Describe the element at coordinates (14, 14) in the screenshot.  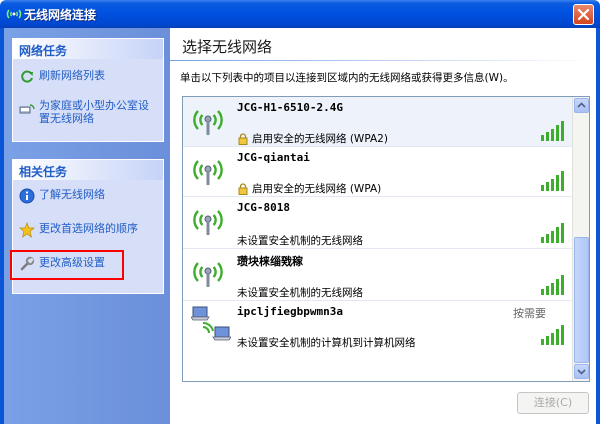
I see `wireless-icon` at that location.